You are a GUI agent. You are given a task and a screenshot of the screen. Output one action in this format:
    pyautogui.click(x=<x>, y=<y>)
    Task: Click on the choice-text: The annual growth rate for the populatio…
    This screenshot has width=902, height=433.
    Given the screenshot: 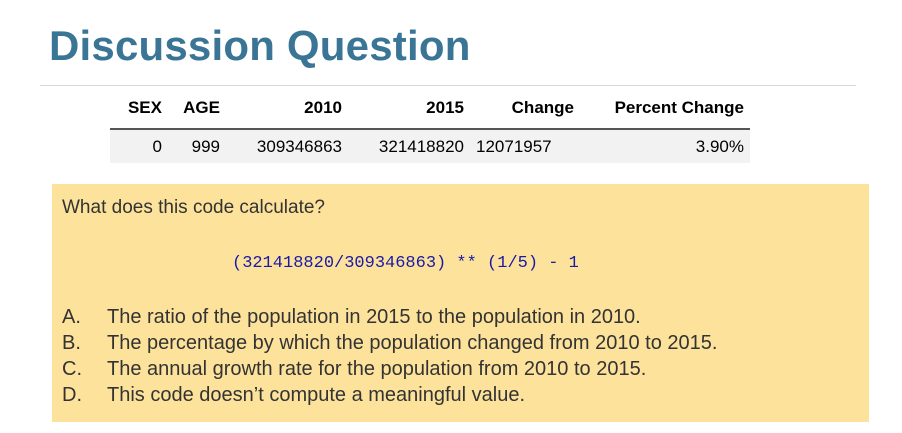 What is the action you would take?
    pyautogui.click(x=377, y=369)
    